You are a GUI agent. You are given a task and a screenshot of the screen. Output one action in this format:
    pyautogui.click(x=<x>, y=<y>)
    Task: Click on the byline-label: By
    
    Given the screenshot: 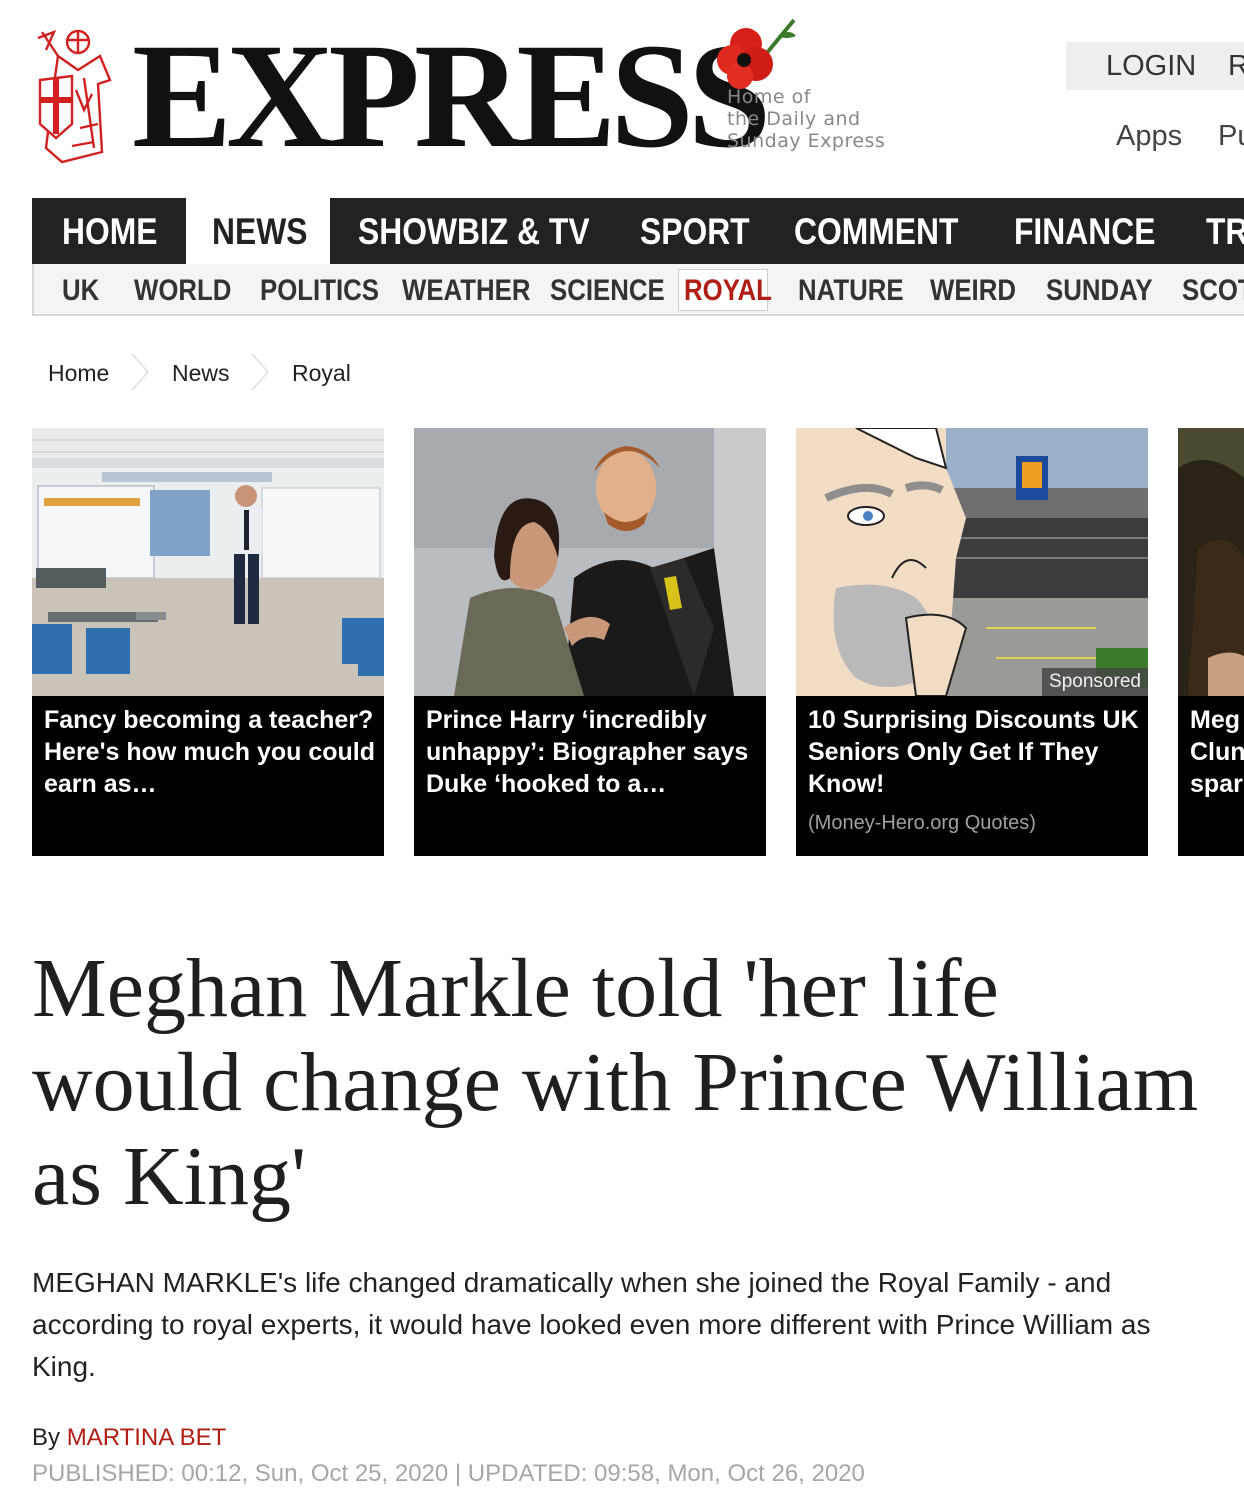 What is the action you would take?
    pyautogui.click(x=46, y=1437)
    